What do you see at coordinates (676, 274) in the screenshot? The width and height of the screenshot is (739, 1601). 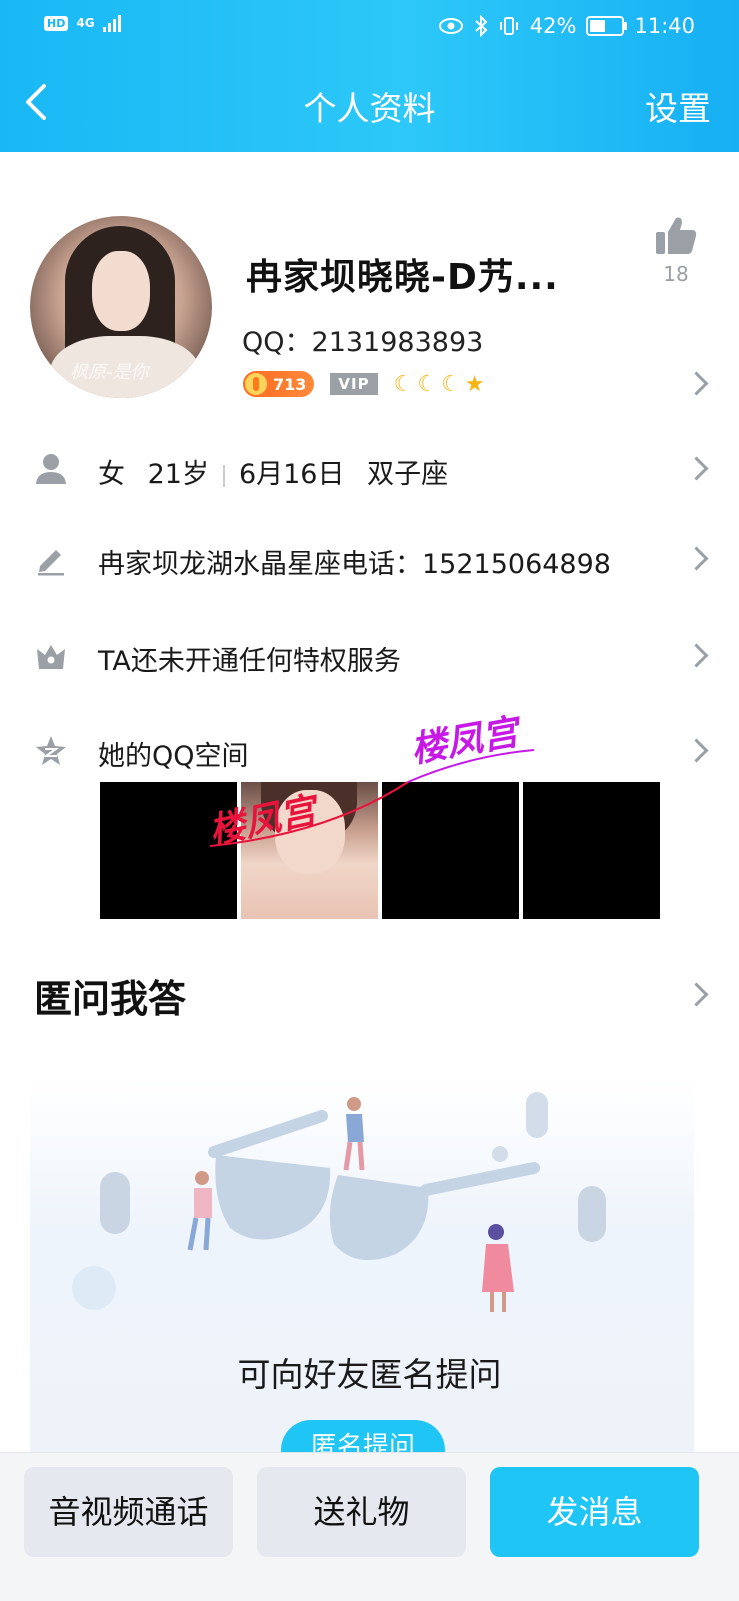 I see `like-count: 18` at bounding box center [676, 274].